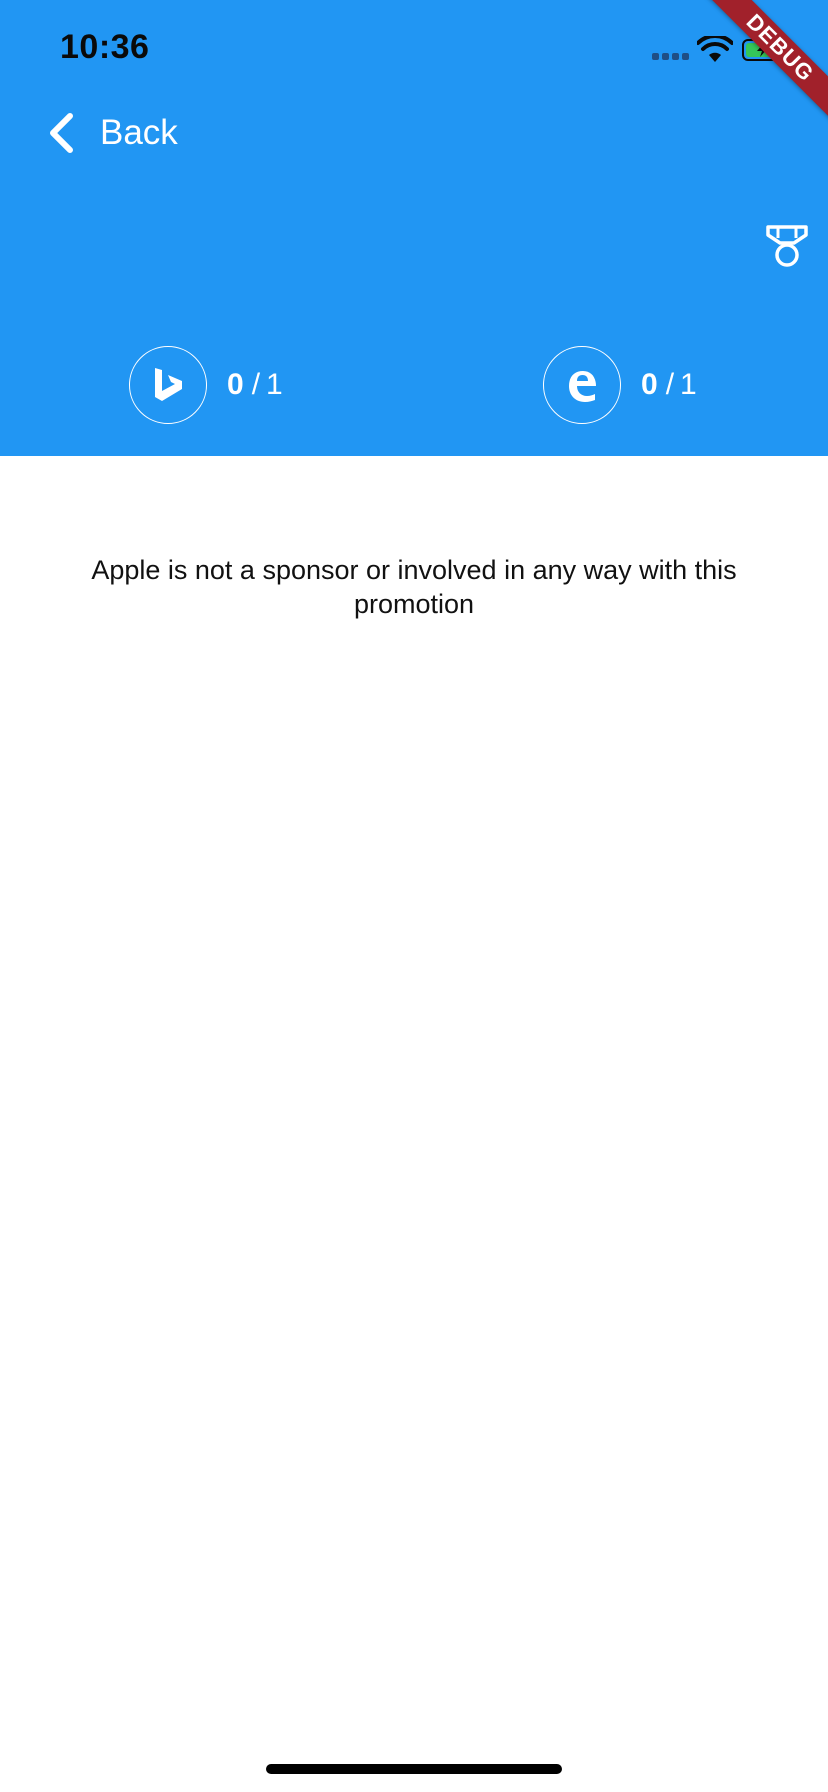 The height and width of the screenshot is (1792, 828). What do you see at coordinates (255, 384) in the screenshot?
I see `bing-score: 0/1` at bounding box center [255, 384].